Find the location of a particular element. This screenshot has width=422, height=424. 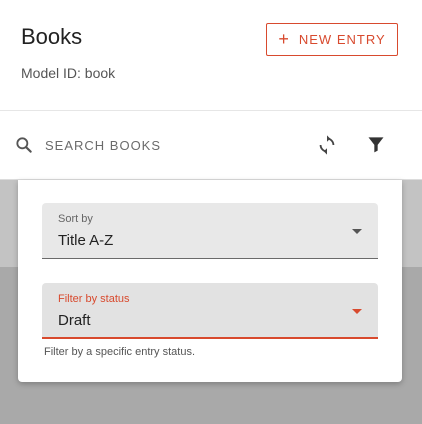

new-entry-label: NEW ENTRY is located at coordinates (342, 39).